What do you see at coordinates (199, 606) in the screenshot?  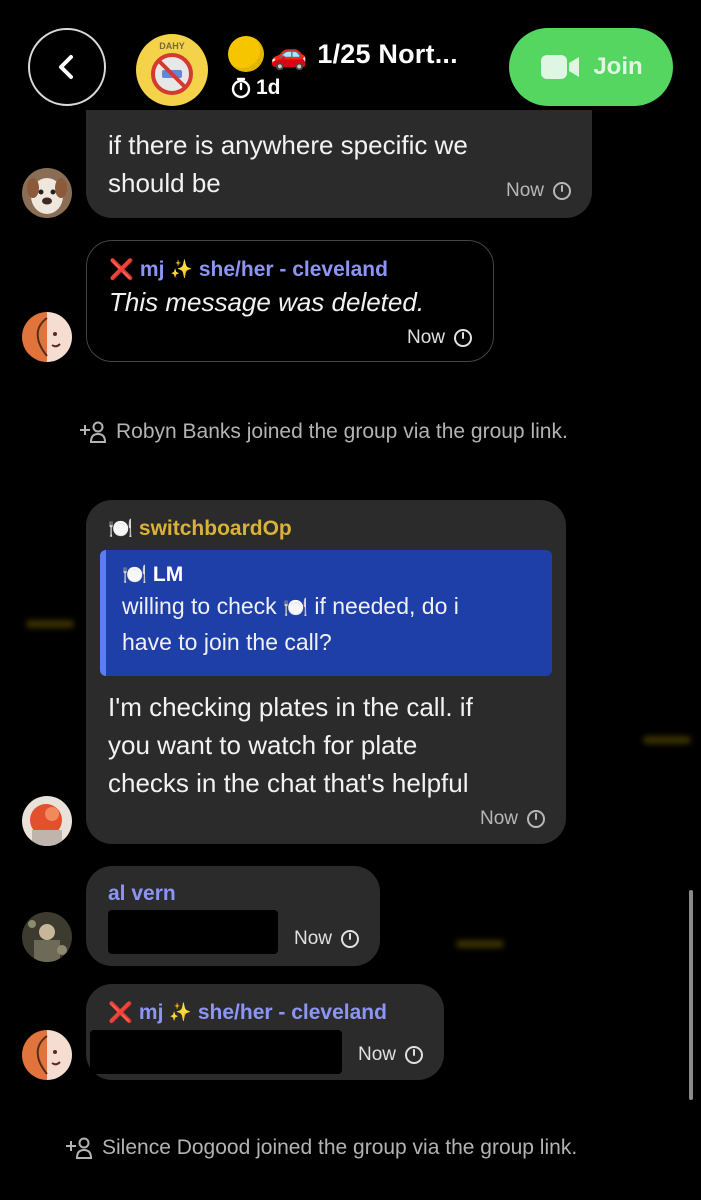 I see `quote-text-part: willing to check` at bounding box center [199, 606].